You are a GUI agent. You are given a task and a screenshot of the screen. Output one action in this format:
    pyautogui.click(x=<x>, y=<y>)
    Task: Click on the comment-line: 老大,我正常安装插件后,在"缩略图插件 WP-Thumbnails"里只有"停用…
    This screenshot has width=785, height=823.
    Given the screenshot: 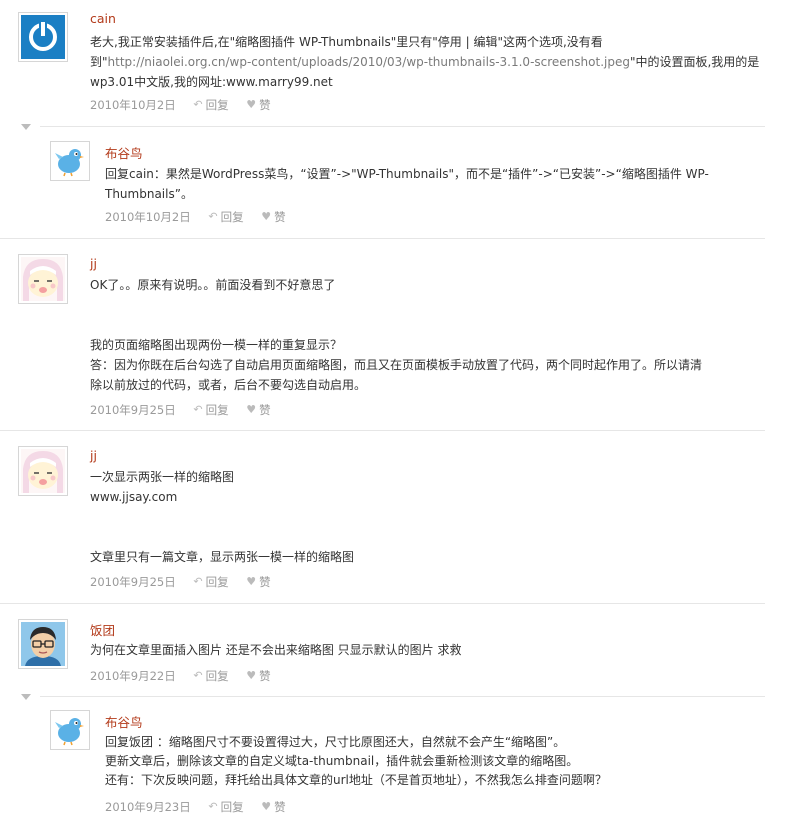 What is the action you would take?
    pyautogui.click(x=346, y=42)
    